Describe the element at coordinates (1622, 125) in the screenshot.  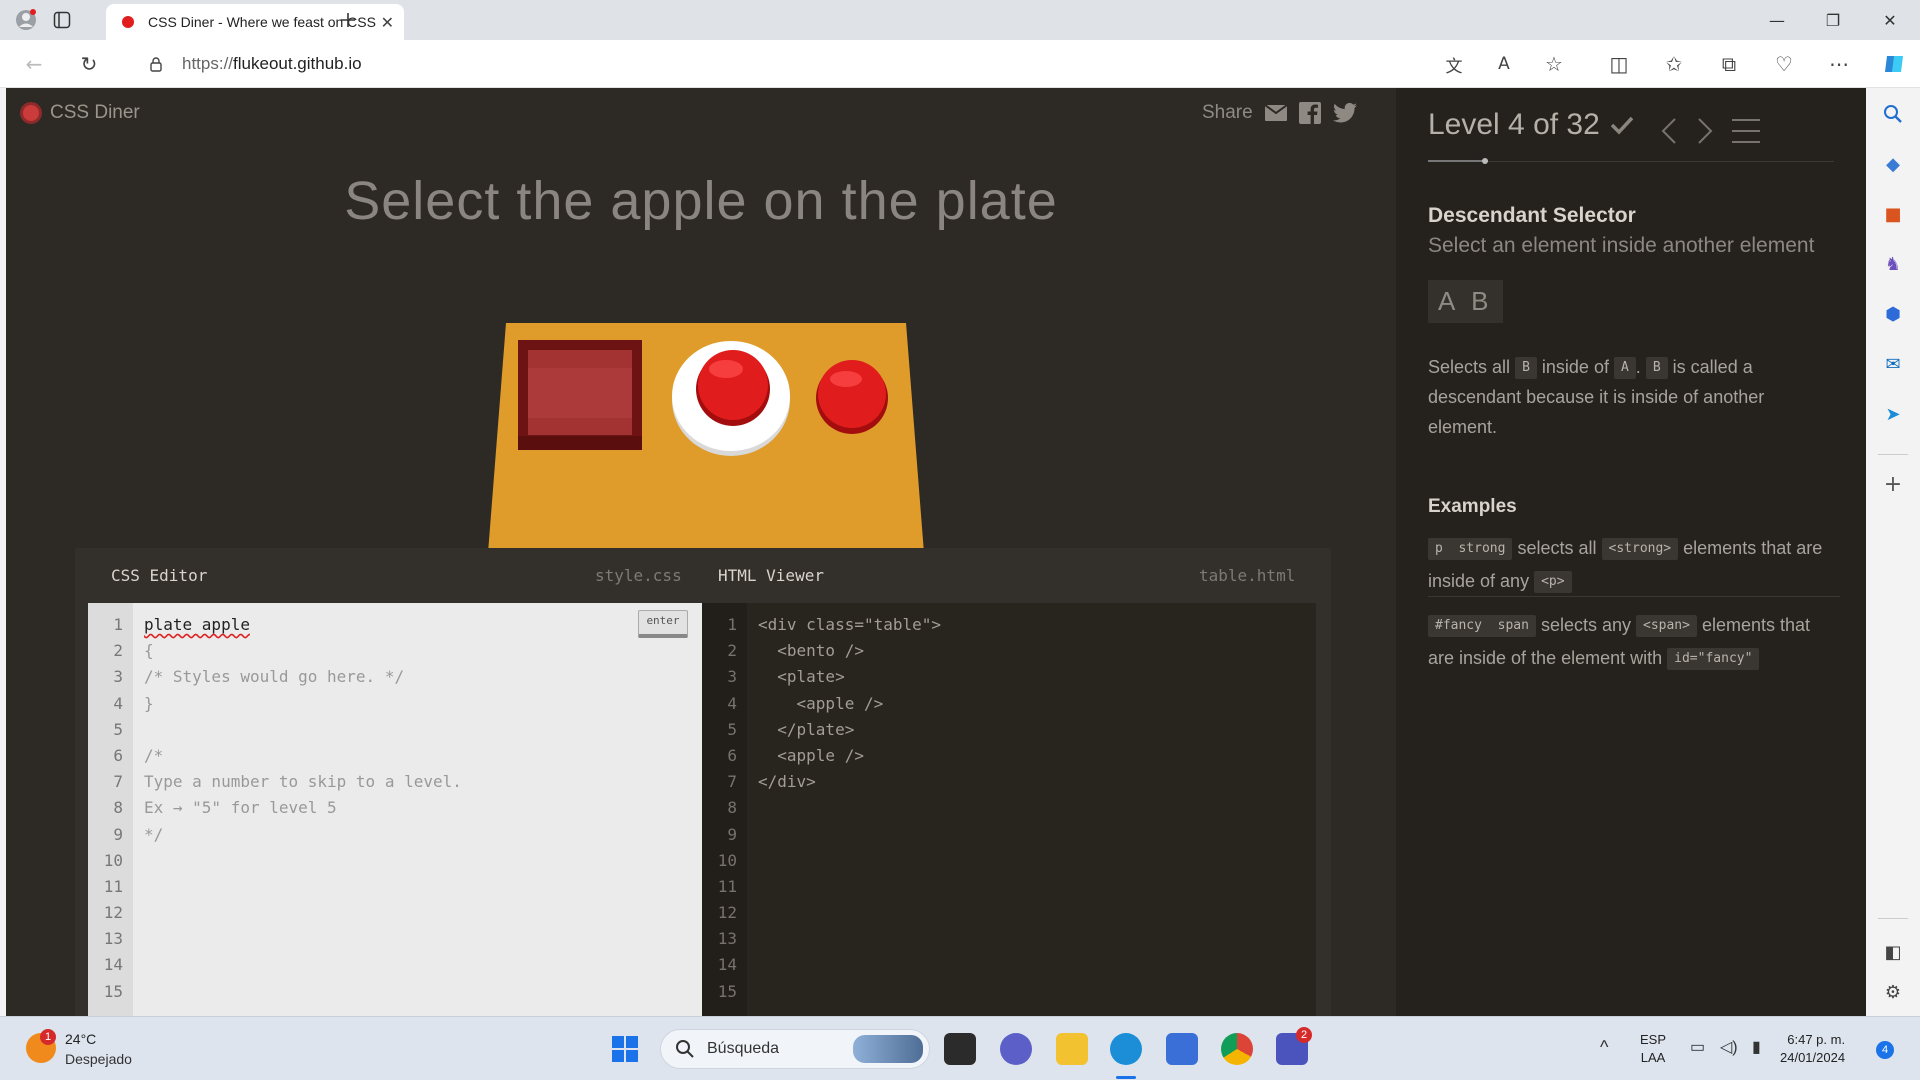
I see `checkmark-icon` at that location.